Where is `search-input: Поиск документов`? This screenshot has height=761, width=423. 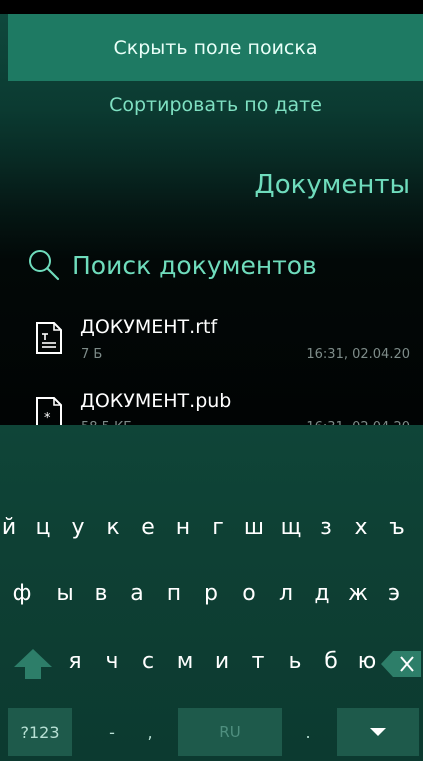
search-input: Поиск документов is located at coordinates (194, 265).